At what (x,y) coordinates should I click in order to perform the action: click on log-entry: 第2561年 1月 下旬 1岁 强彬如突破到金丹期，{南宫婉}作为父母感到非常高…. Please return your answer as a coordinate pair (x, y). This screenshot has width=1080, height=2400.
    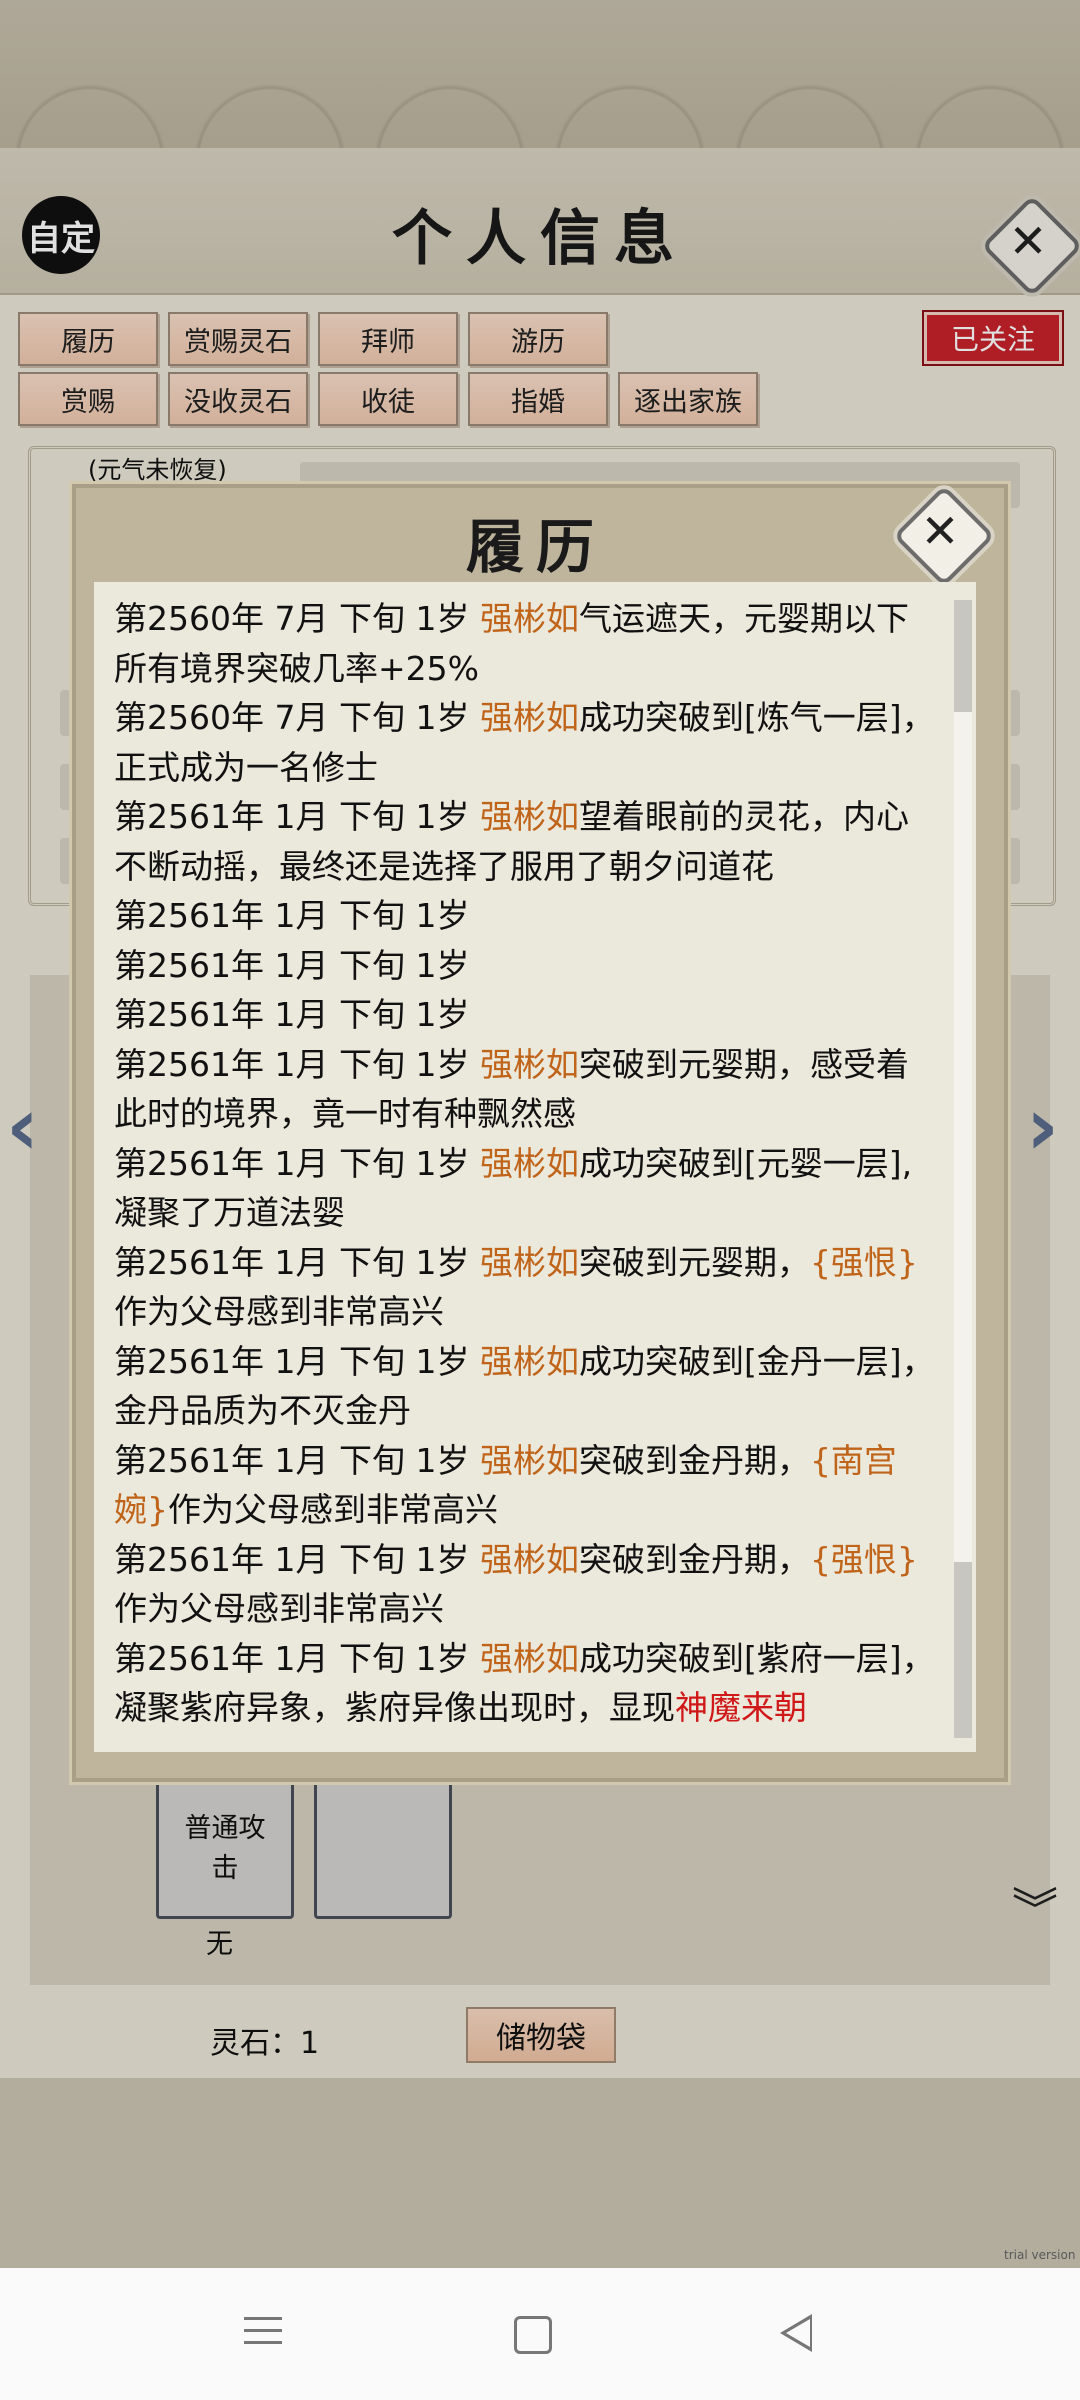
    Looking at the image, I should click on (527, 1485).